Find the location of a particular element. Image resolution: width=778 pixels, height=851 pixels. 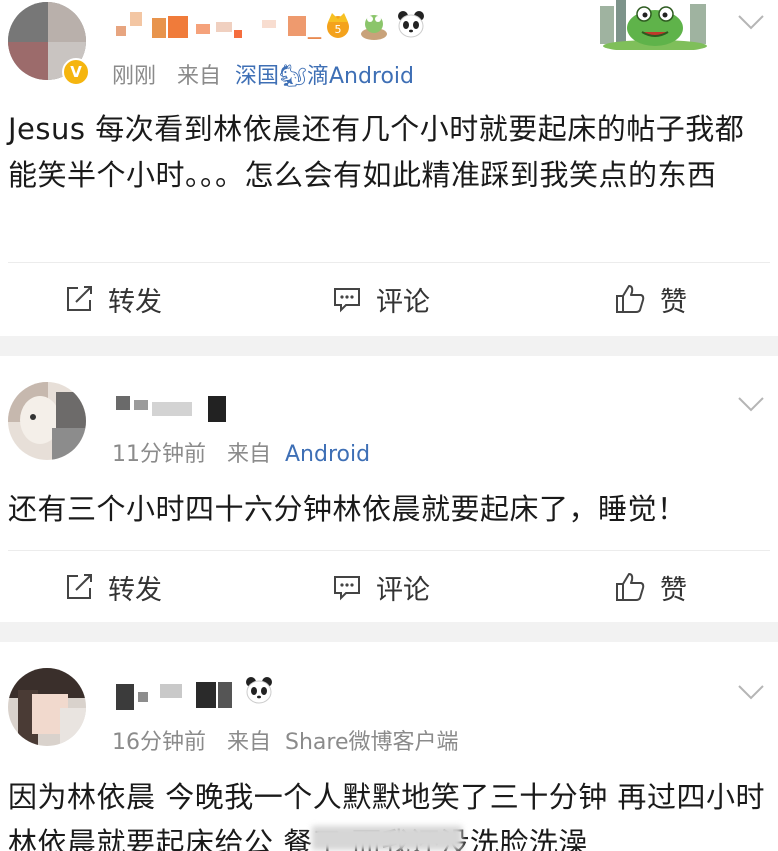

frog-sticker-icon is located at coordinates (374, 27).